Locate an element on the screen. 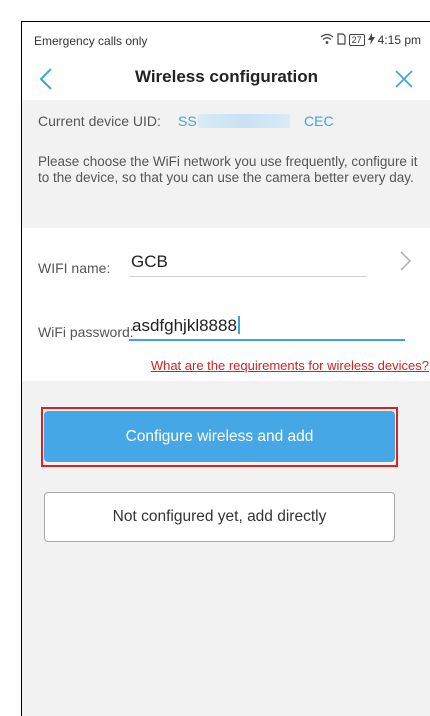 The height and width of the screenshot is (716, 430). uid-suffix: CEC is located at coordinates (319, 121).